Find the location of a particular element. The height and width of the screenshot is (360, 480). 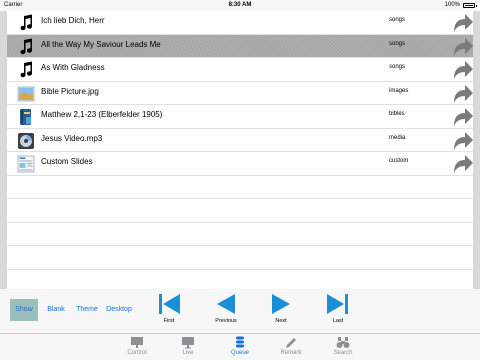

queue-item: Bible Picture.jpg images is located at coordinates (240, 93).